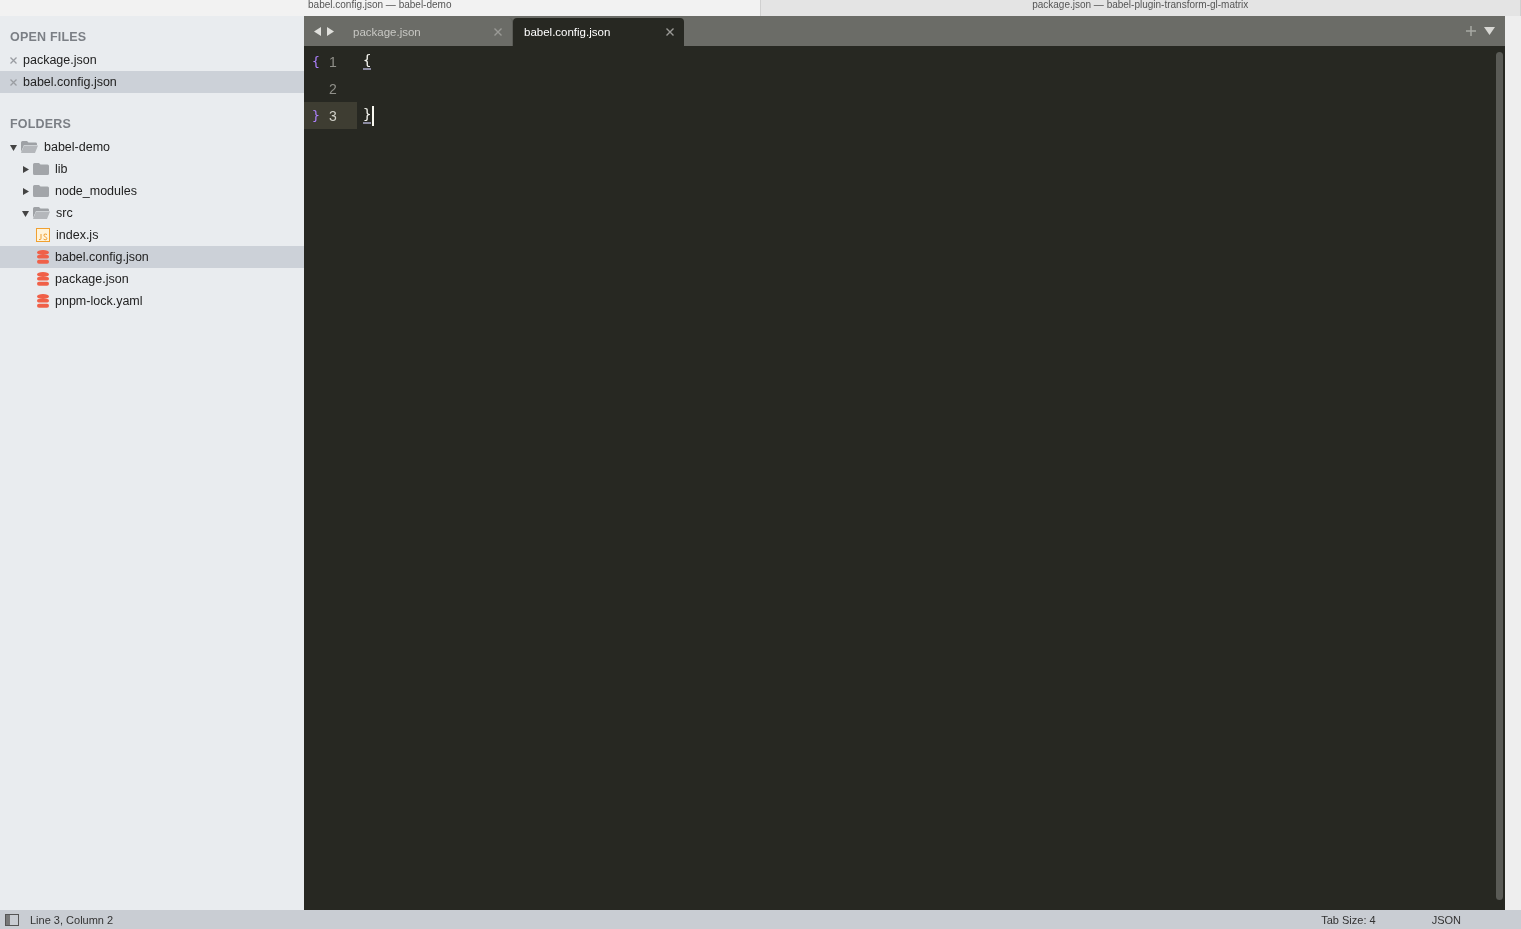 This screenshot has height=929, width=1521. What do you see at coordinates (48, 37) in the screenshot?
I see `section-heading: OPEN FILES` at bounding box center [48, 37].